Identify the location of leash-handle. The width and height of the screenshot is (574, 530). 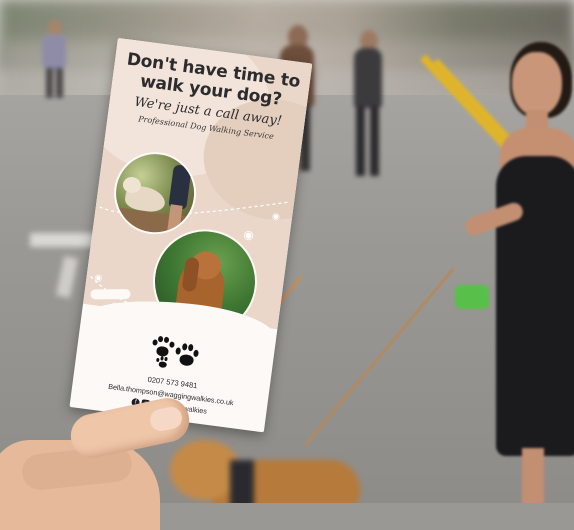
(472, 297).